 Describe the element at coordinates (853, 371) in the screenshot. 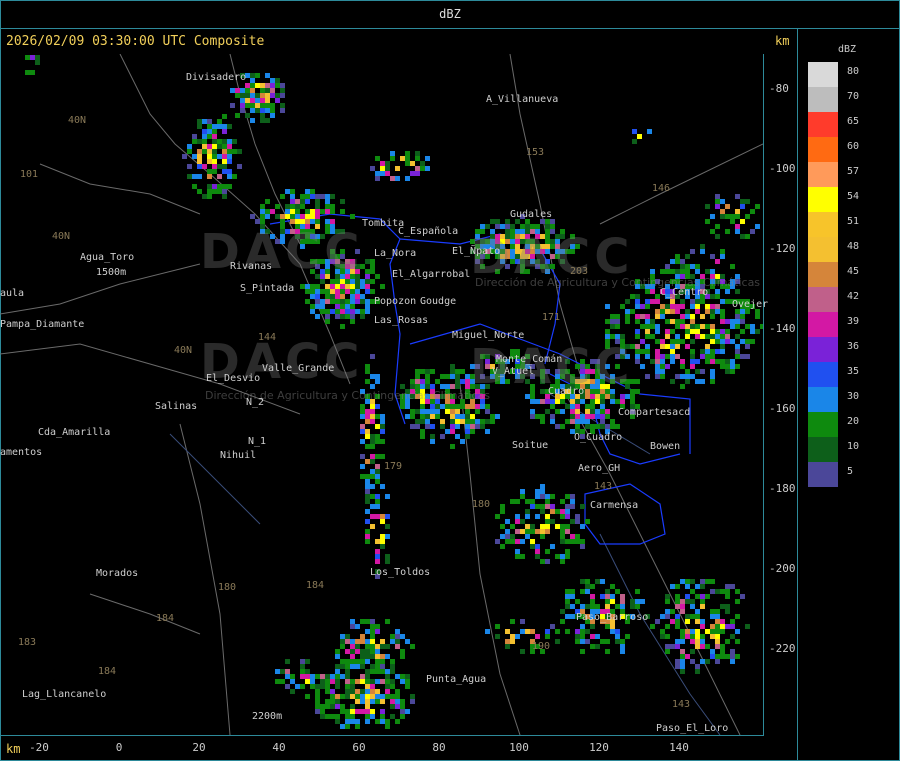

I see `legend-value: 35` at that location.